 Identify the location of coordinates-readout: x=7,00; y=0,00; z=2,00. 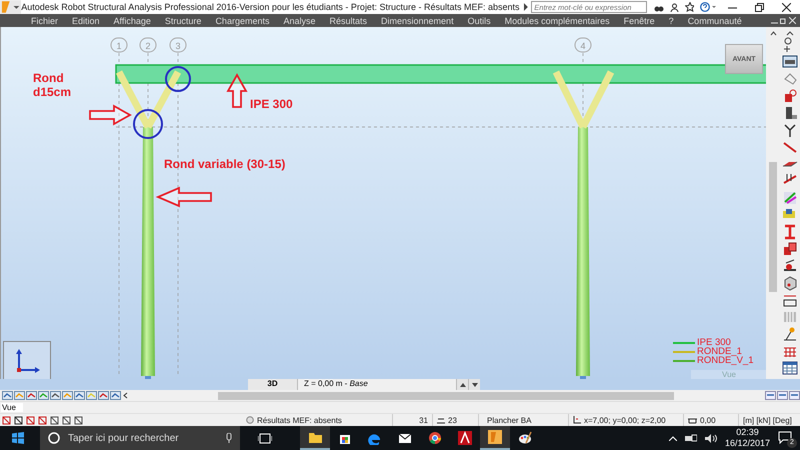
(625, 420).